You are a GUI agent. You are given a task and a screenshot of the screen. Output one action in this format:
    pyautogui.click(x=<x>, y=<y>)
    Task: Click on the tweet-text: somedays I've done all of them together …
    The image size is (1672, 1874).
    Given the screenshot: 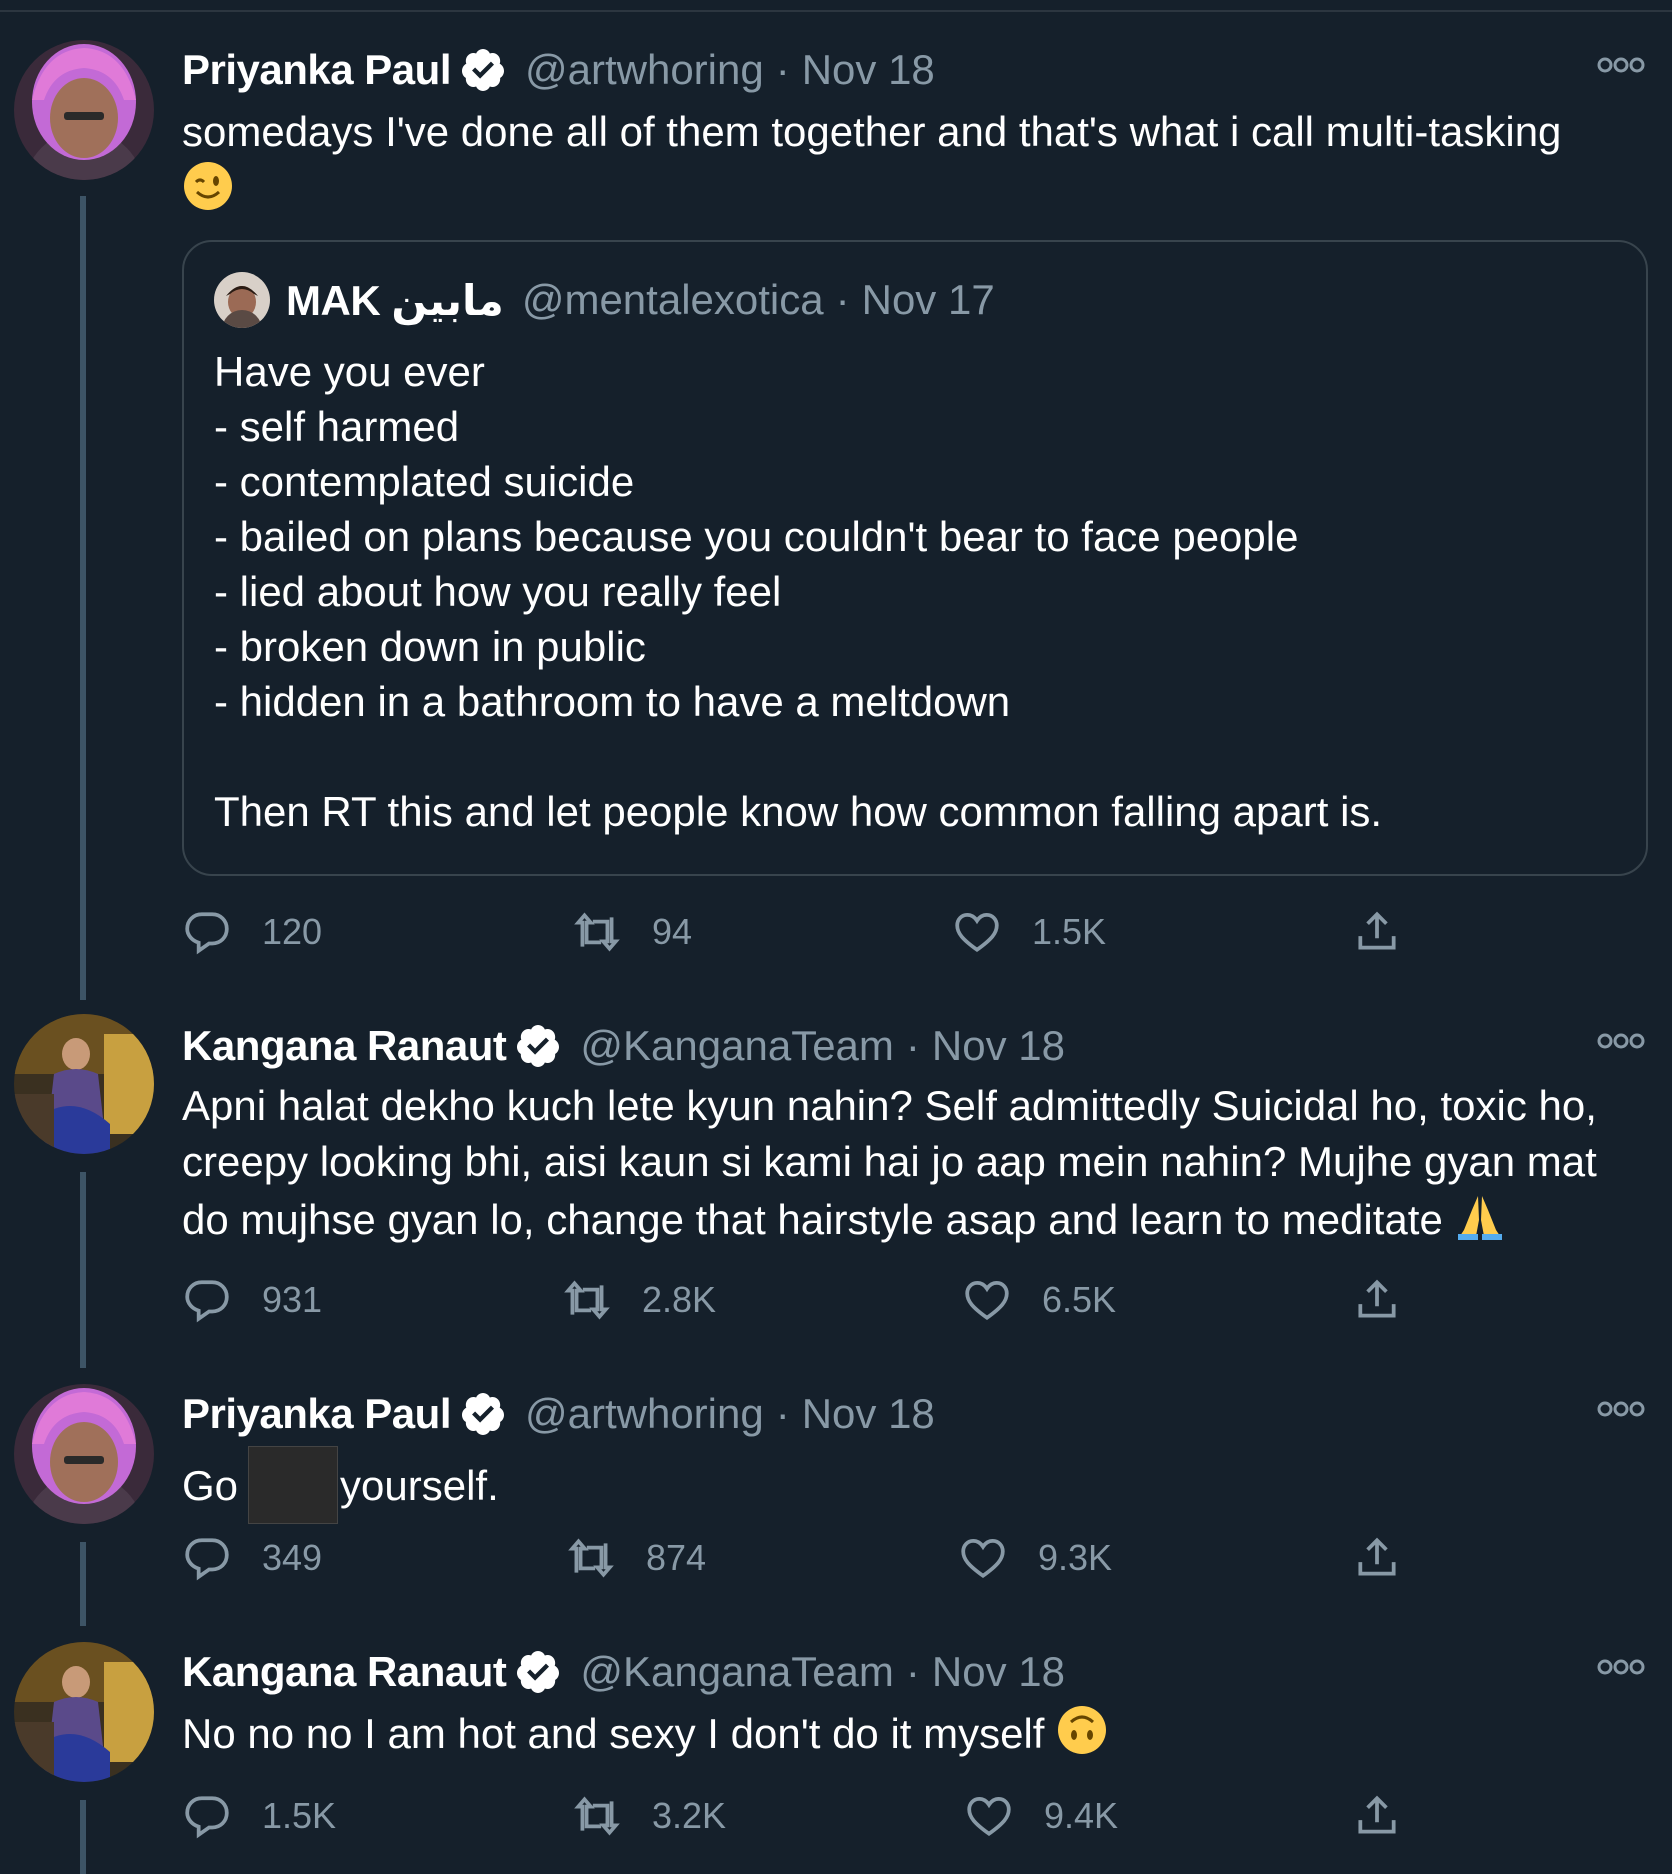 What is the action you would take?
    pyautogui.click(x=914, y=161)
    